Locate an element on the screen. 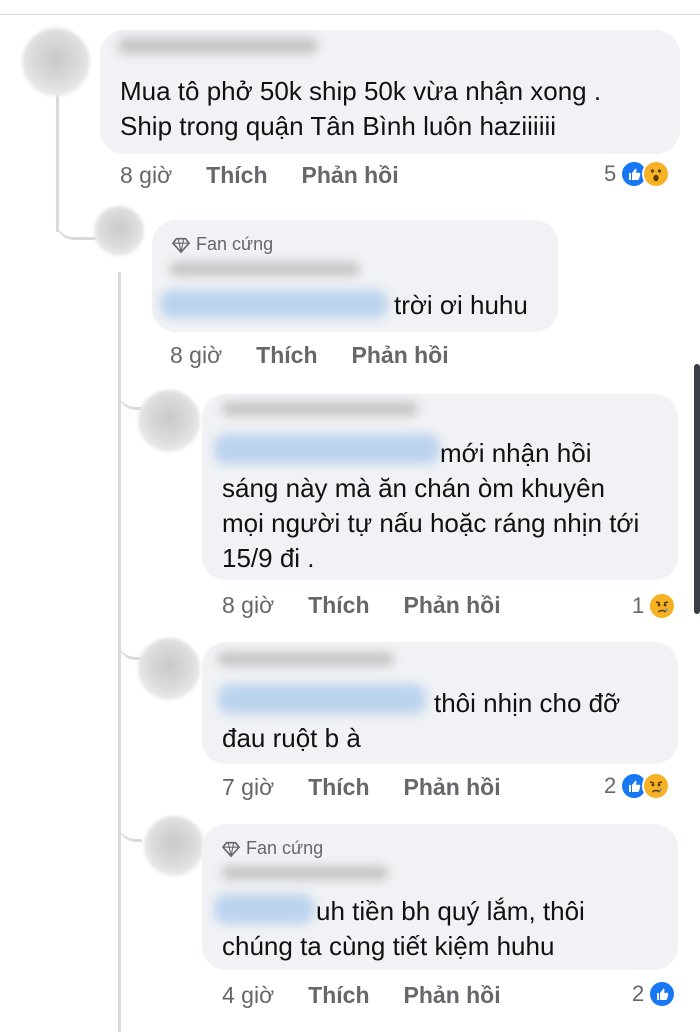 This screenshot has height=1032, width=700. reaction-count: 5 is located at coordinates (610, 173).